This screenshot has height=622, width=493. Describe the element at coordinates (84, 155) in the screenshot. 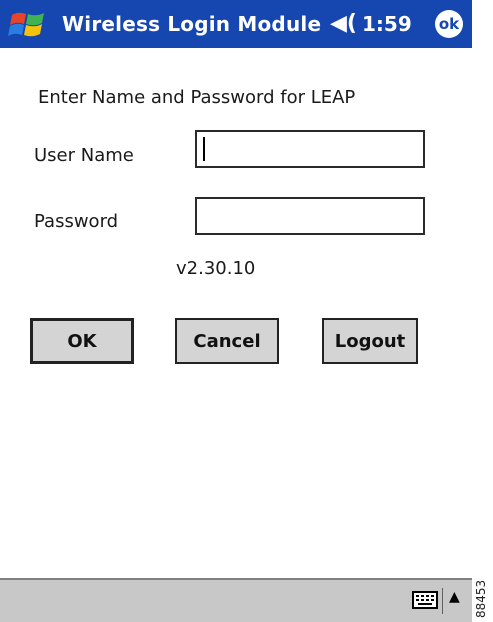

I see `username-label: User Name` at that location.